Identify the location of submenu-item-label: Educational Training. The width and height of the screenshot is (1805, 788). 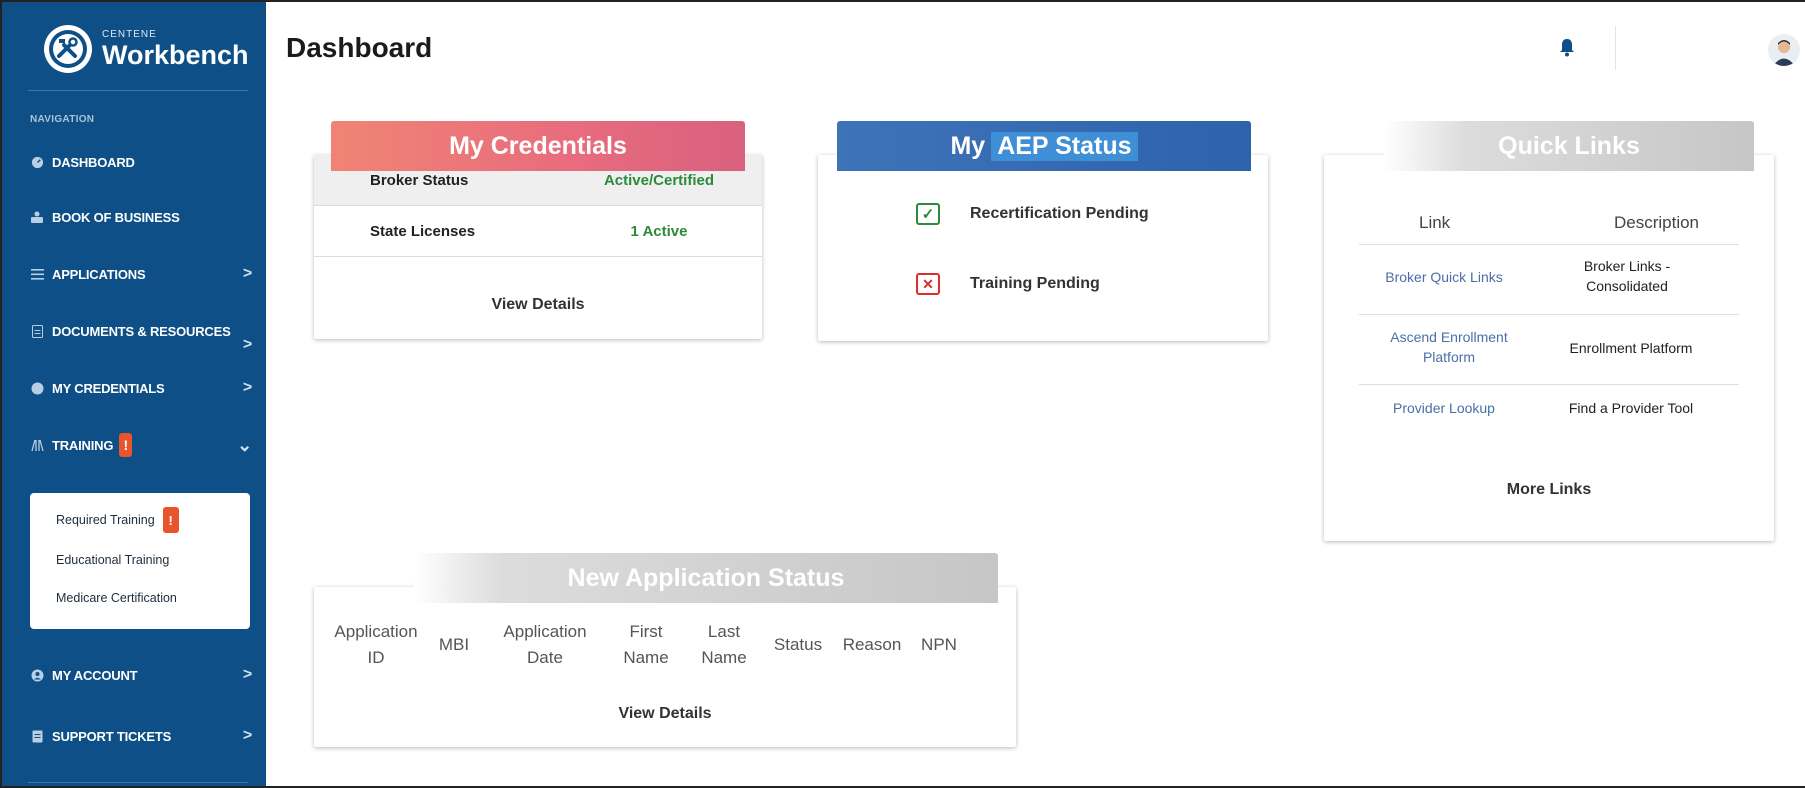
(113, 560).